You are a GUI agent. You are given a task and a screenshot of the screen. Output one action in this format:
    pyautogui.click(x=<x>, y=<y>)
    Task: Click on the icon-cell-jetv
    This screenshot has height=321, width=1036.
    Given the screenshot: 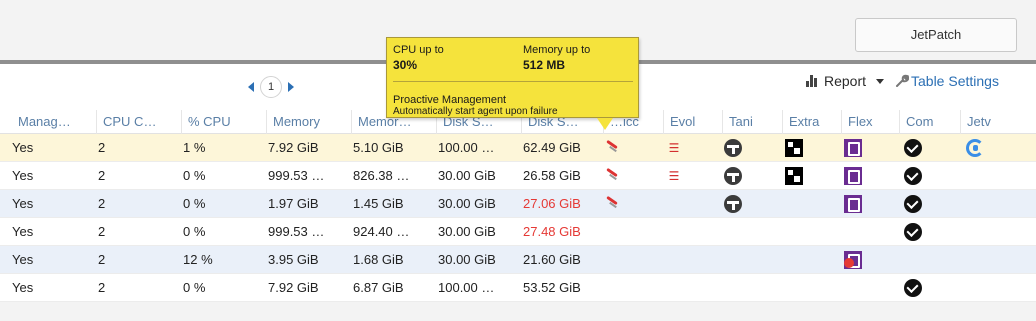 What is the action you would take?
    pyautogui.click(x=975, y=148)
    